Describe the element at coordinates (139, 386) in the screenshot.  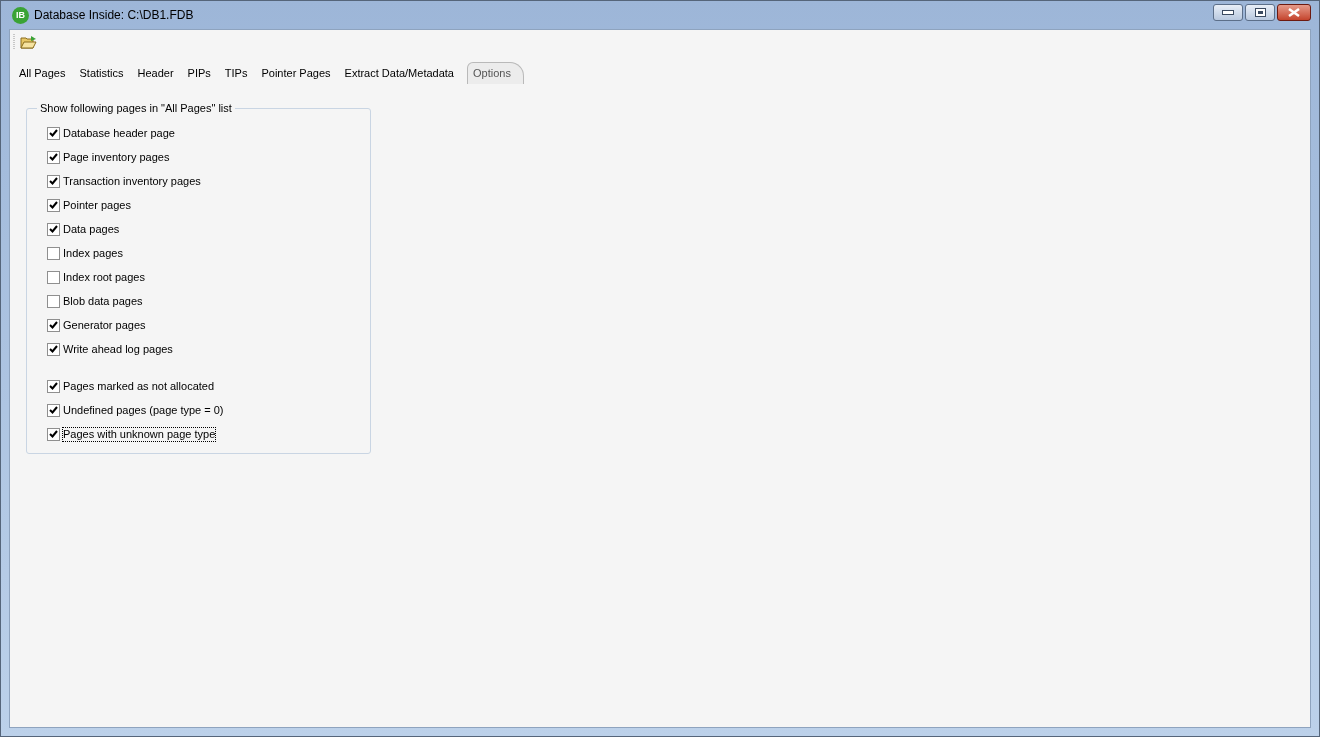
I see `checkbox-label: Pages marked as not allocated` at that location.